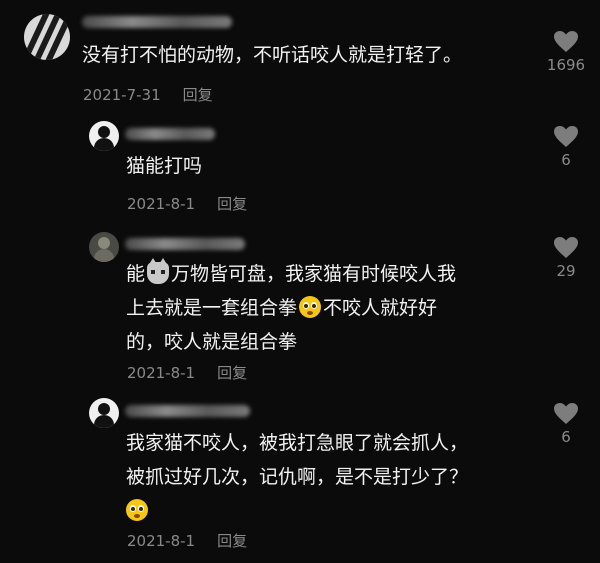 The image size is (600, 563). Describe the element at coordinates (137, 510) in the screenshot. I see `flushed-face-emoji` at that location.